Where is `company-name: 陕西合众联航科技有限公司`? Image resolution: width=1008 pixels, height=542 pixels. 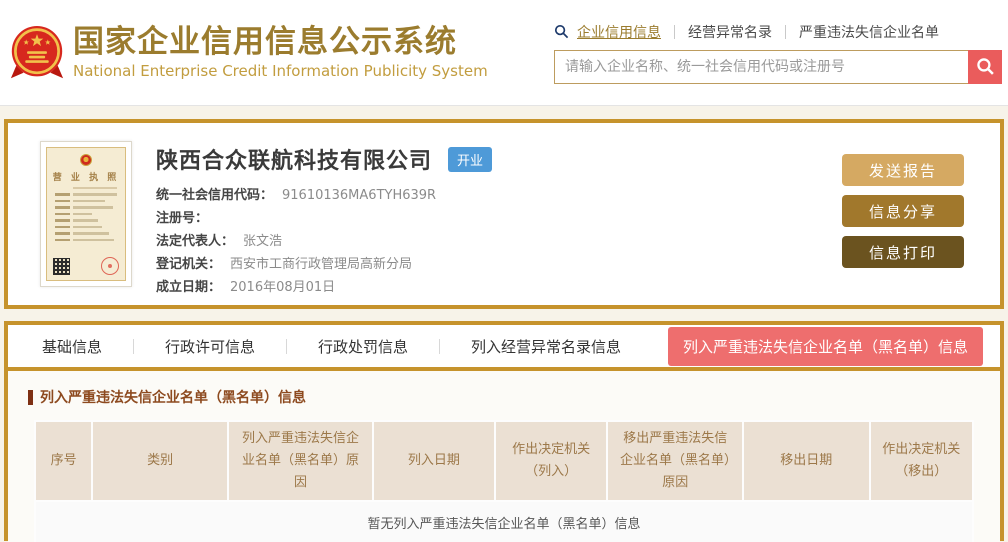
company-name: 陕西合众联航科技有限公司 is located at coordinates (294, 161).